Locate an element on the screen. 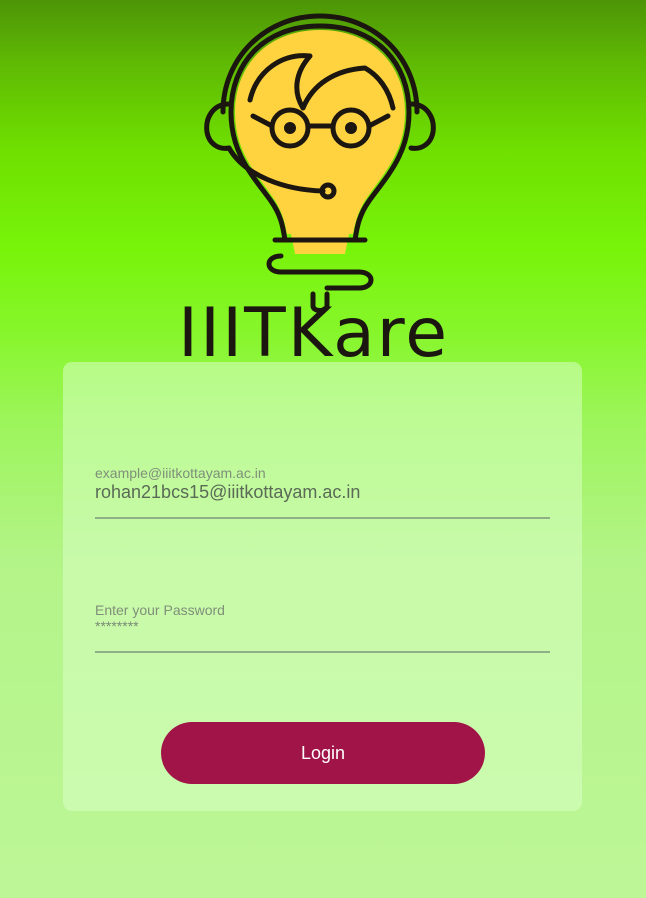 The width and height of the screenshot is (646, 898). lightbulb-face-headset-icon is located at coordinates (320, 163).